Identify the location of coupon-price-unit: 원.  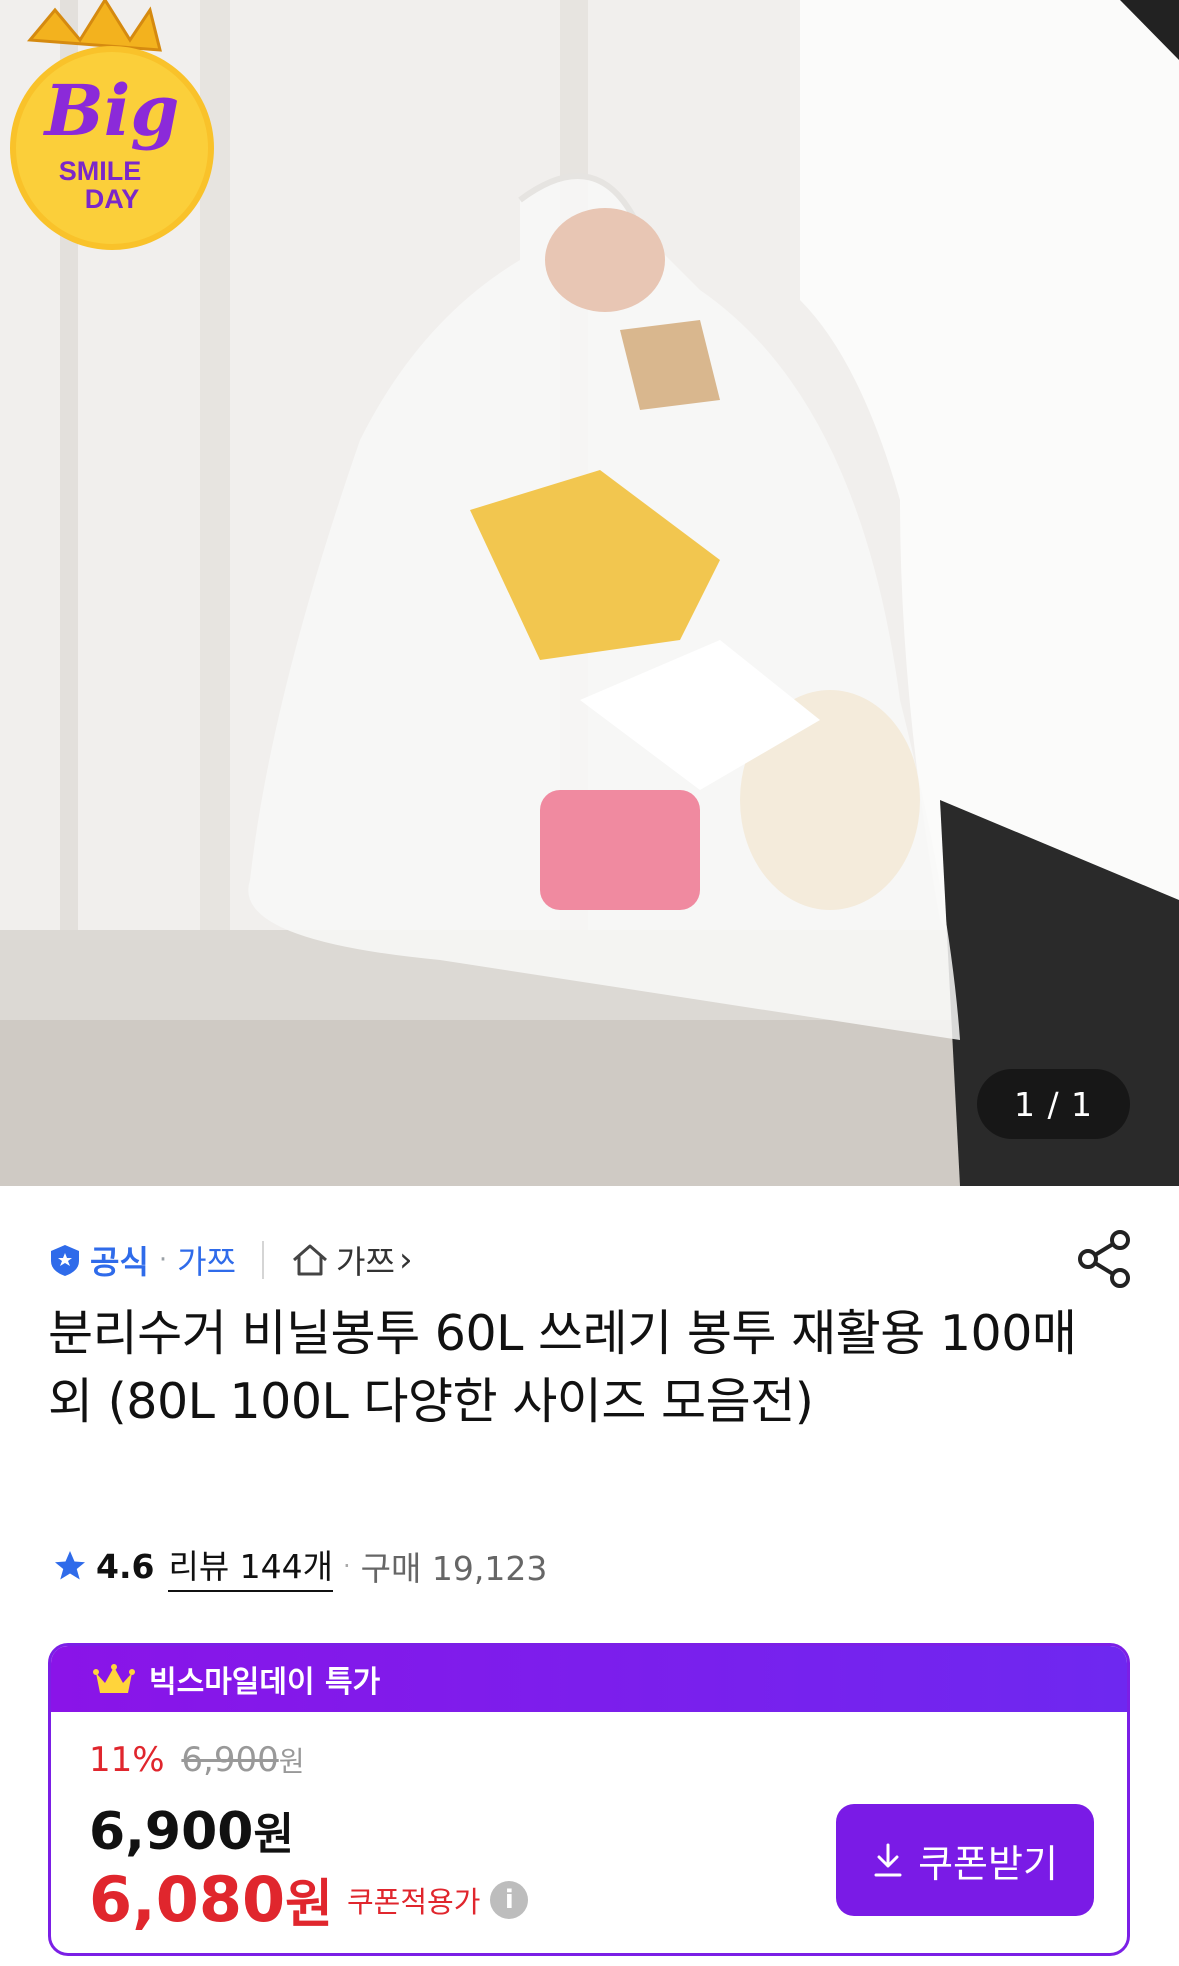
(309, 1905).